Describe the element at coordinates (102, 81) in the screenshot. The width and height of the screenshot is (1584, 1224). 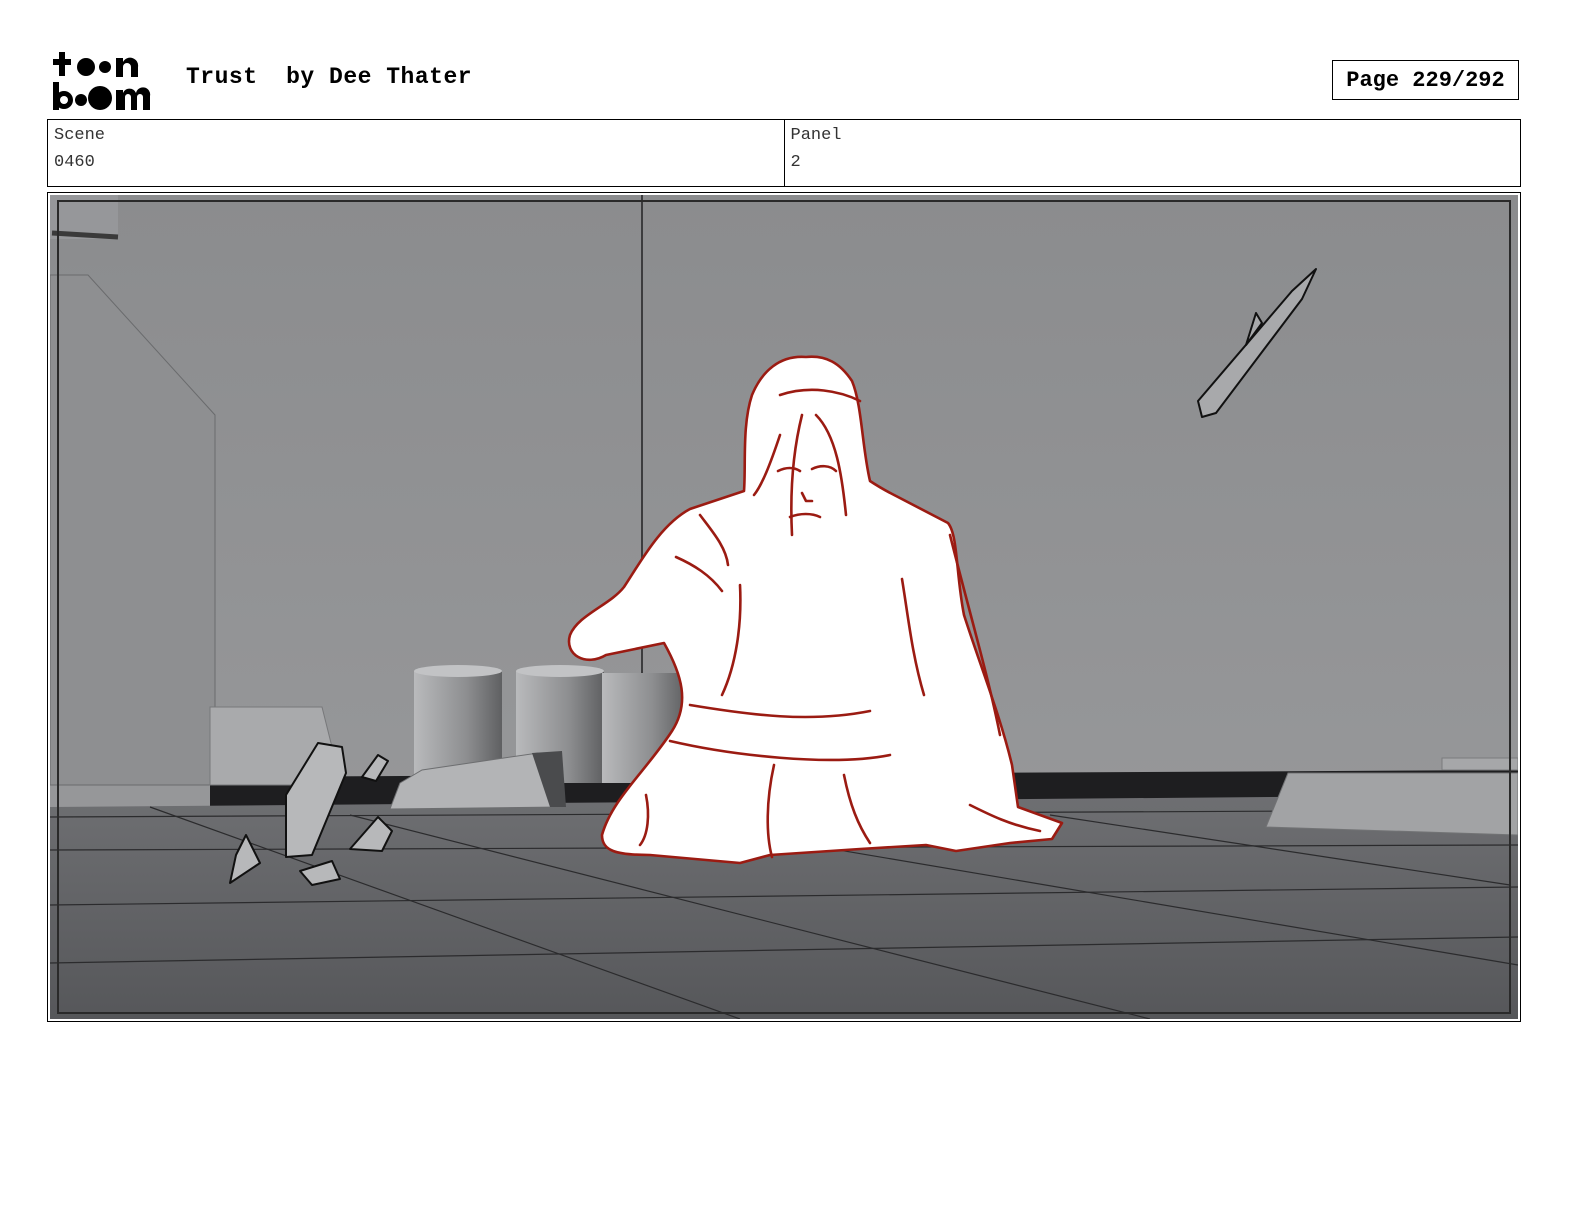
I see `toon-boom-logo` at that location.